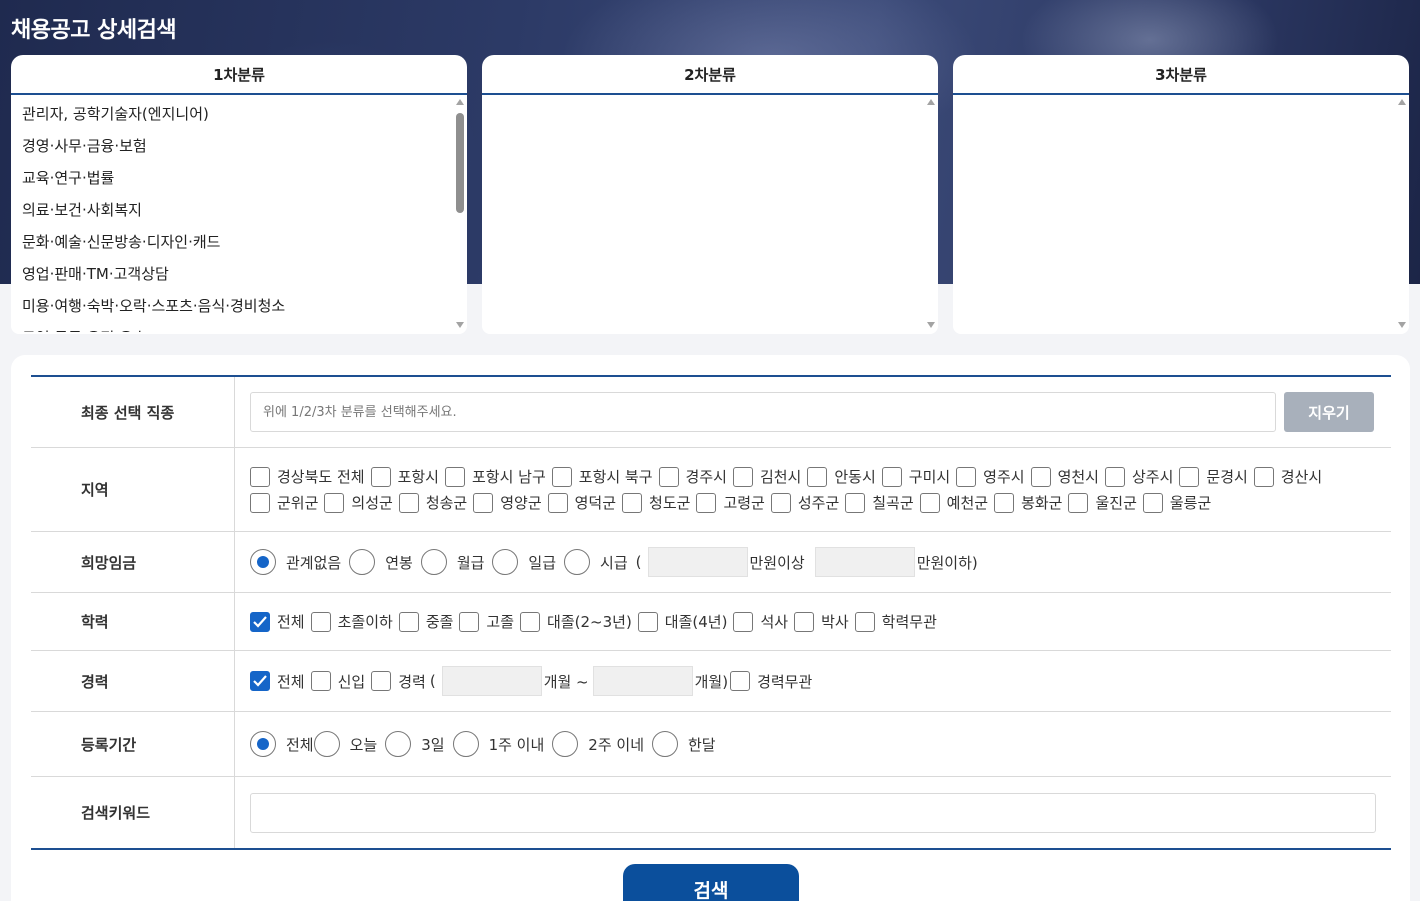 This screenshot has height=901, width=1420. Describe the element at coordinates (813, 812) in the screenshot. I see `keyword-input` at that location.